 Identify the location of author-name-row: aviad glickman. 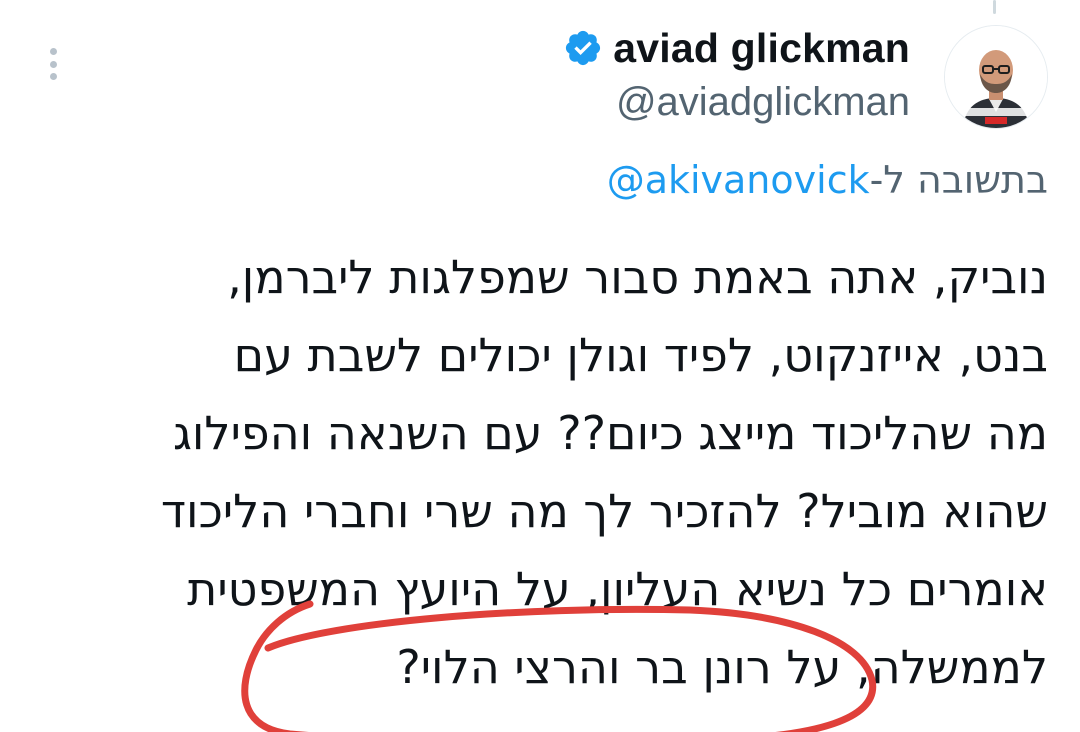
(736, 48).